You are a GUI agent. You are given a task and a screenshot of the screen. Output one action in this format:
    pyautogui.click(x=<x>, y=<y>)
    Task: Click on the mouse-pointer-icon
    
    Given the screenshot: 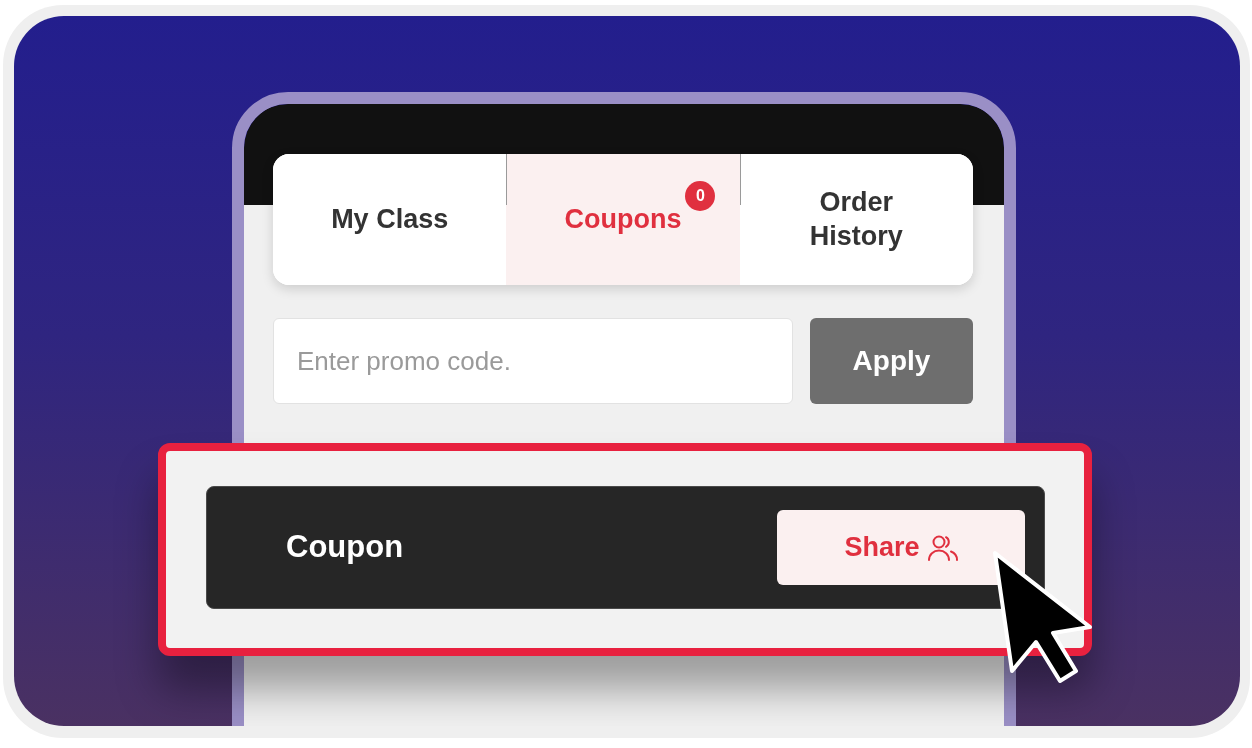 What is the action you would take?
    pyautogui.click(x=1042, y=617)
    